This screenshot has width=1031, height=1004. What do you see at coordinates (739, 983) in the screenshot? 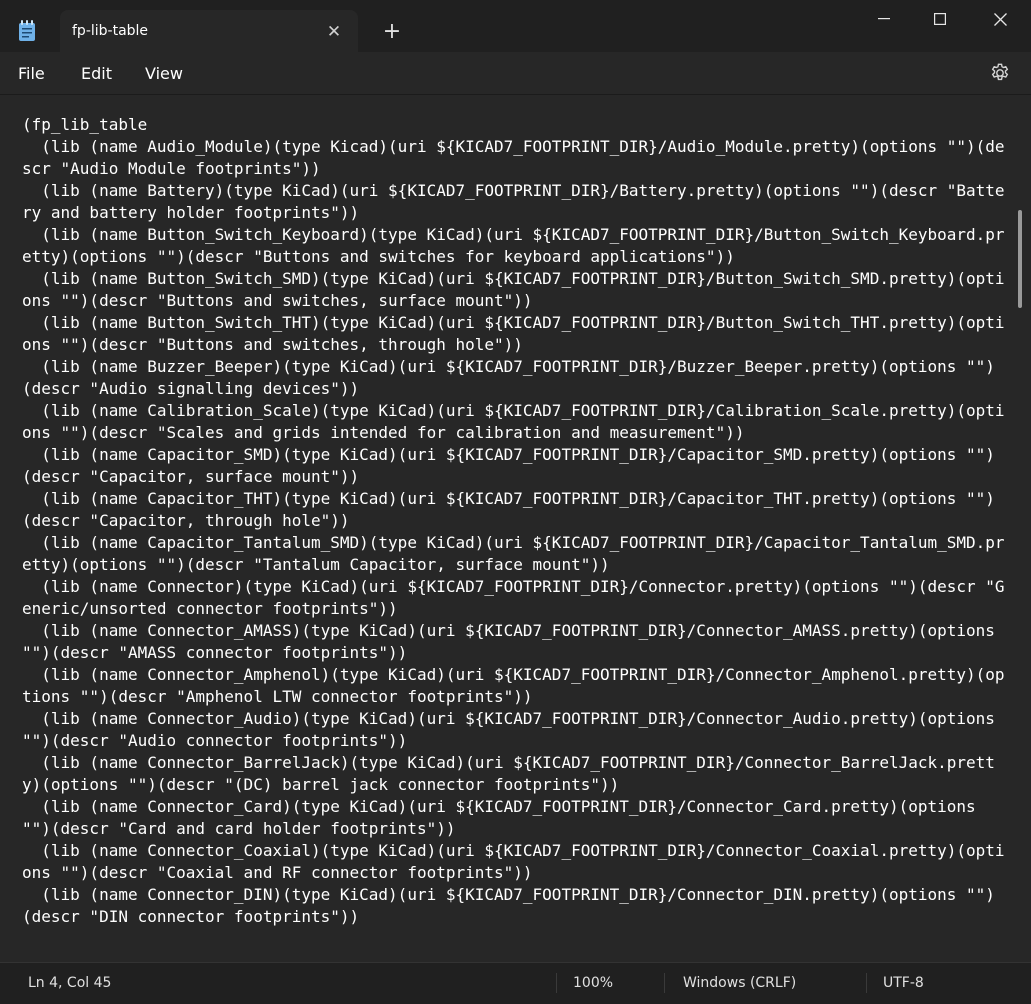
I see `line-ending: Windows (CRLF)` at bounding box center [739, 983].